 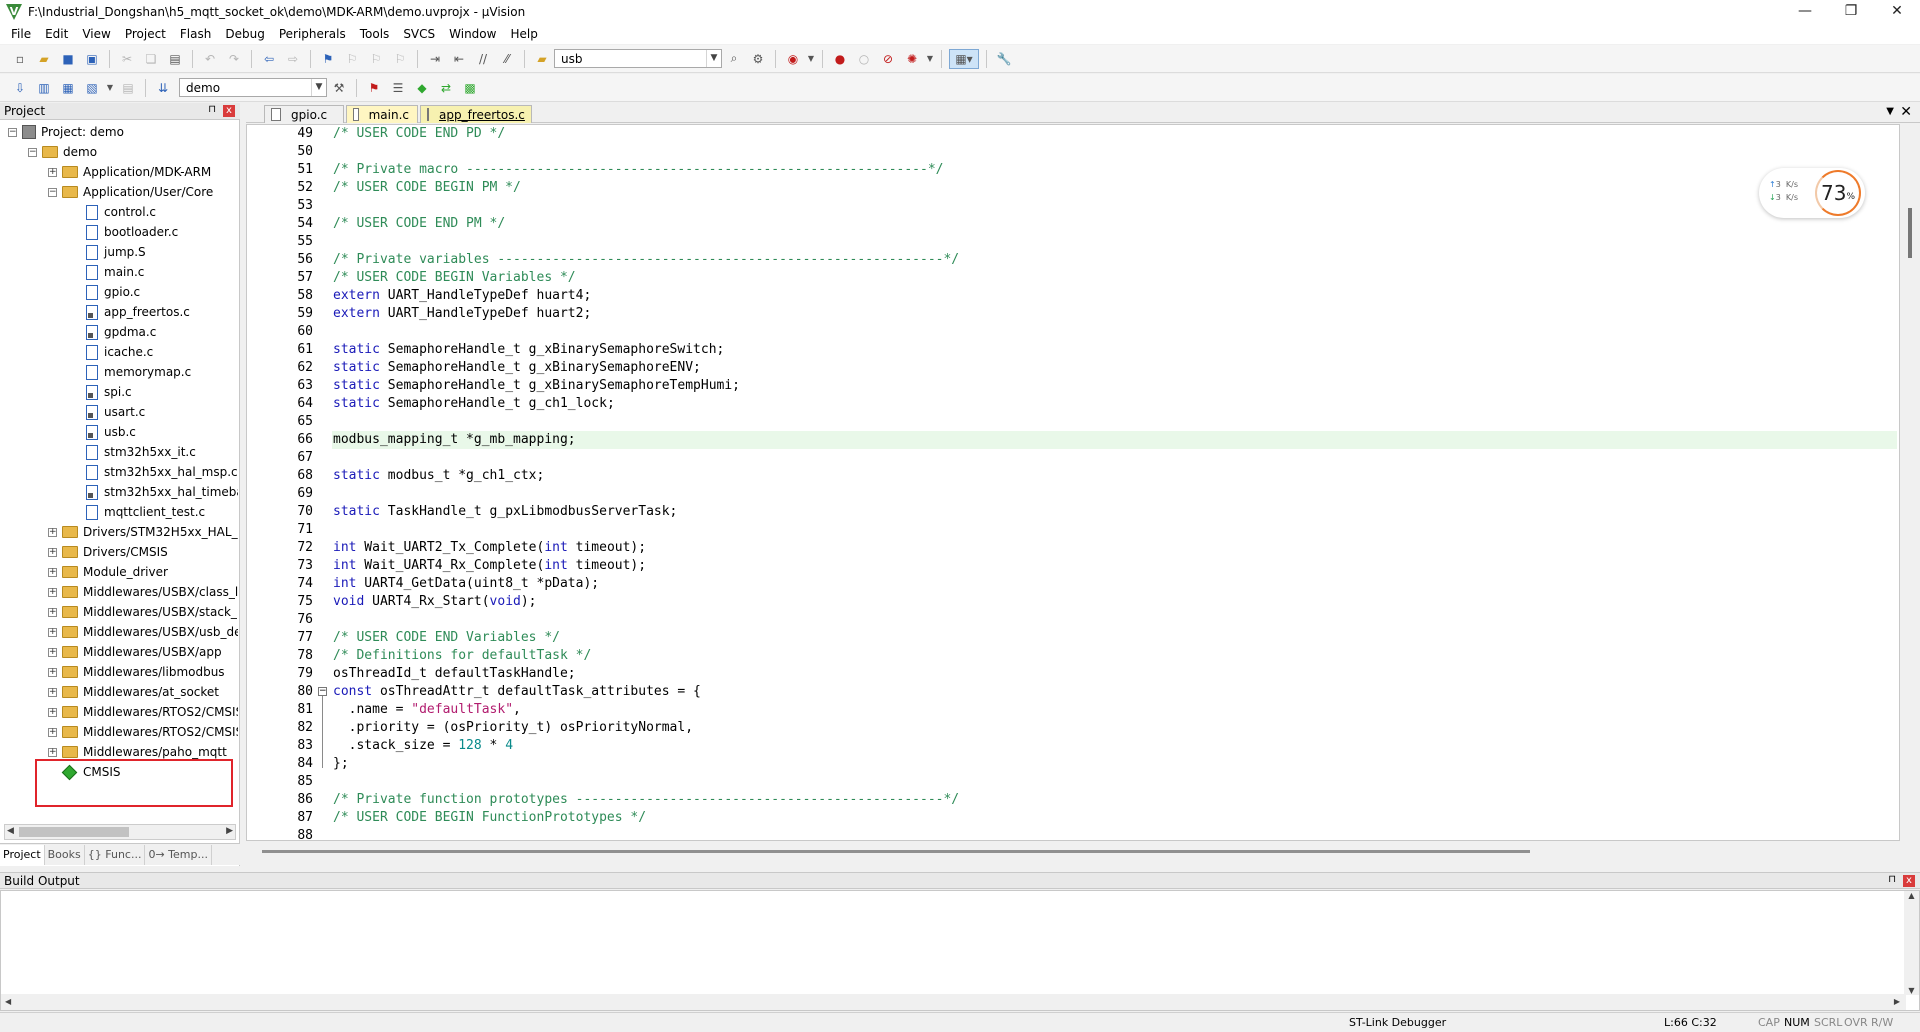 I want to click on tree-item: + Application/MDK-ARM, so click(x=129, y=172).